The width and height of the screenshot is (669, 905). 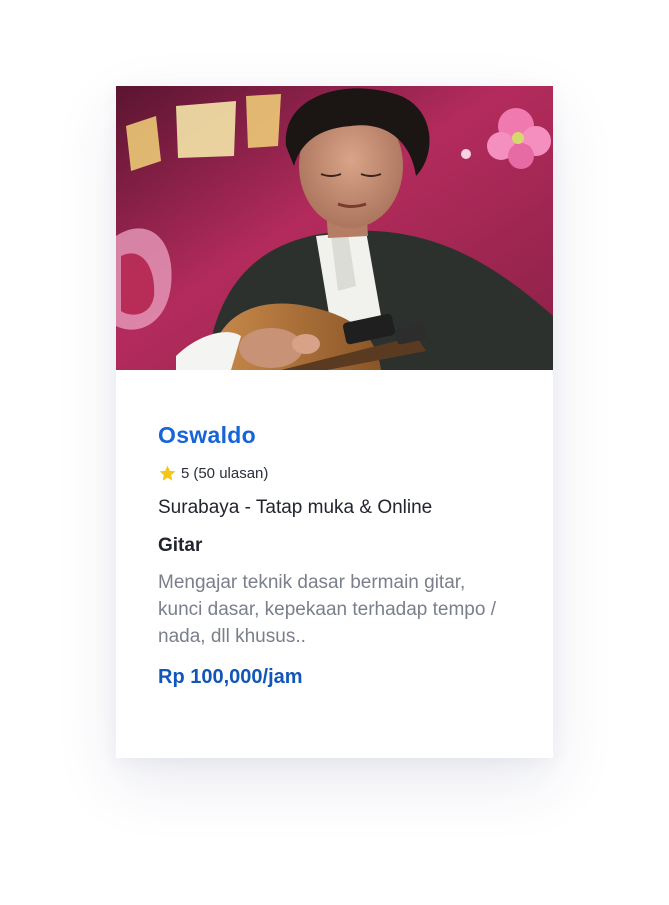 I want to click on rating: 5 (50 ulasan), so click(x=334, y=473).